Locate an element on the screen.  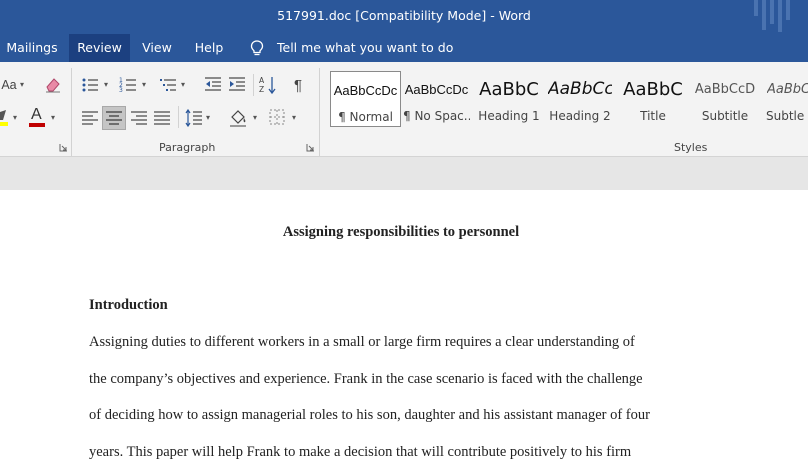
align-center-icon is located at coordinates (114, 118).